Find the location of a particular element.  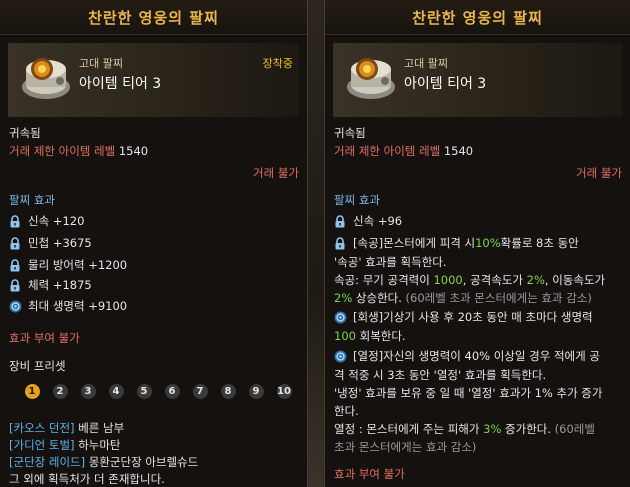

level-limit-value: 1540 is located at coordinates (458, 151).